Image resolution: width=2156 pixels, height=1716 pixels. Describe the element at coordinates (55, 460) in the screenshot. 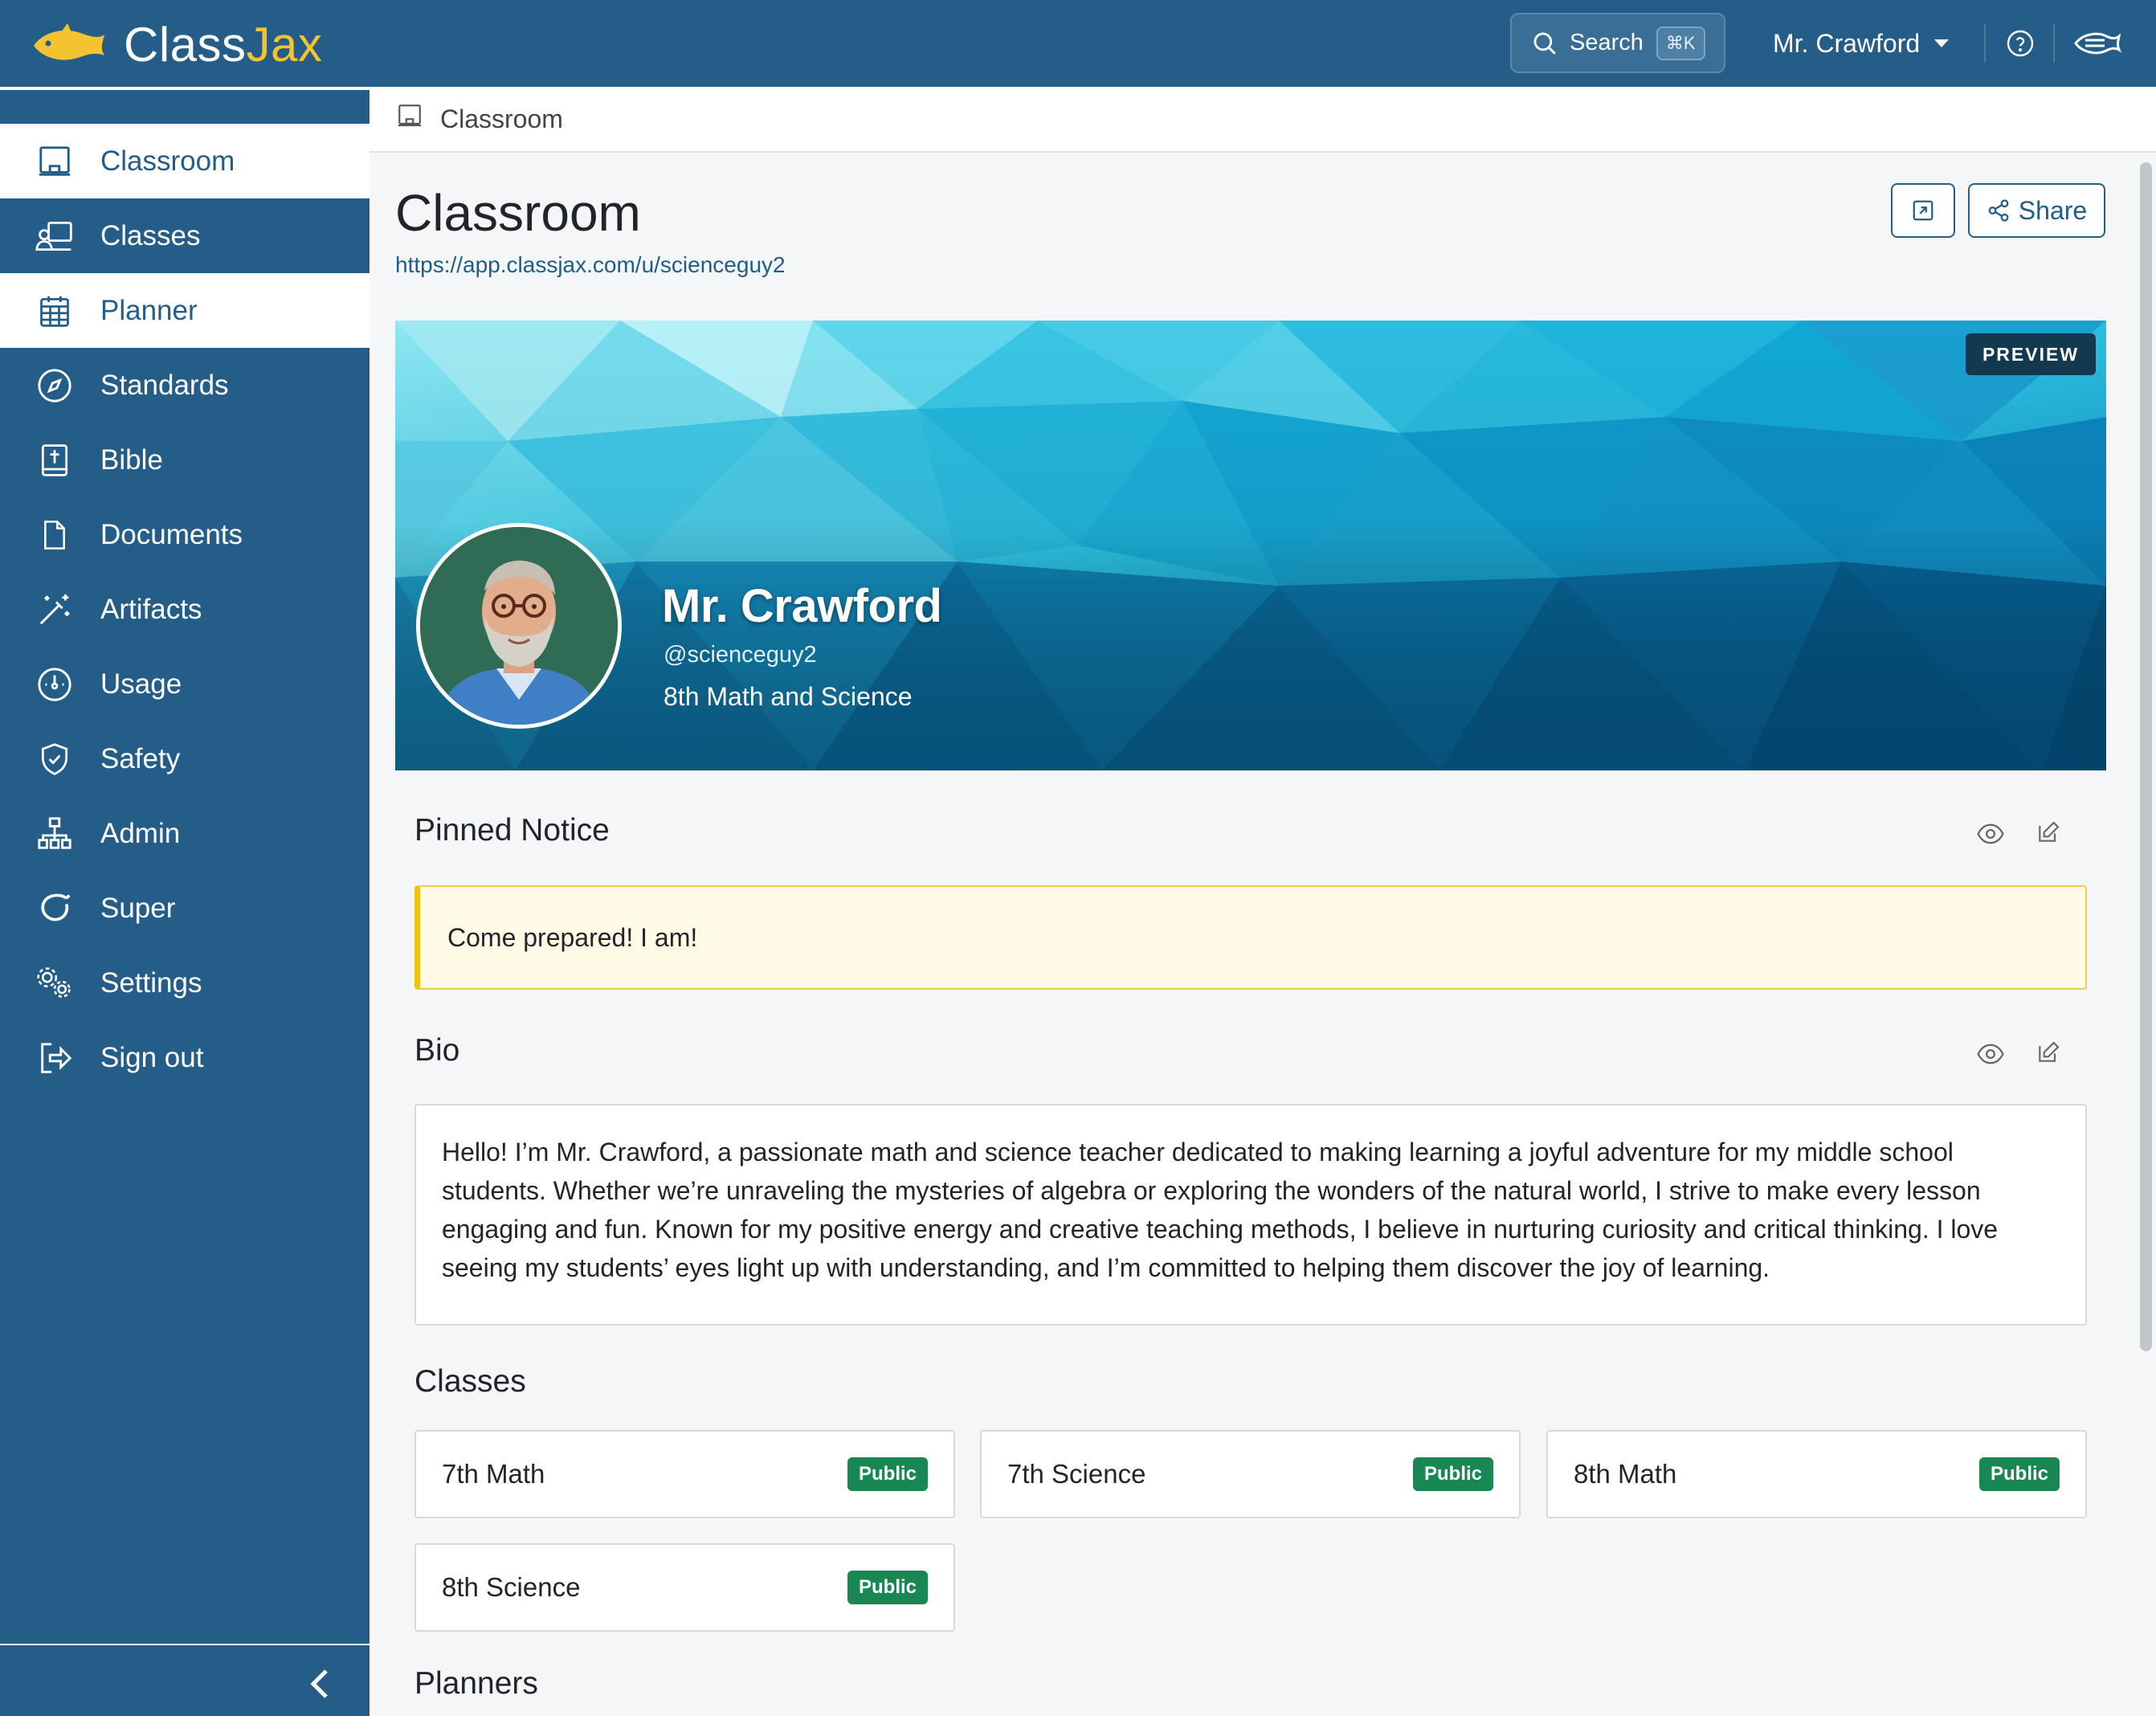

I see `bible-icon` at that location.